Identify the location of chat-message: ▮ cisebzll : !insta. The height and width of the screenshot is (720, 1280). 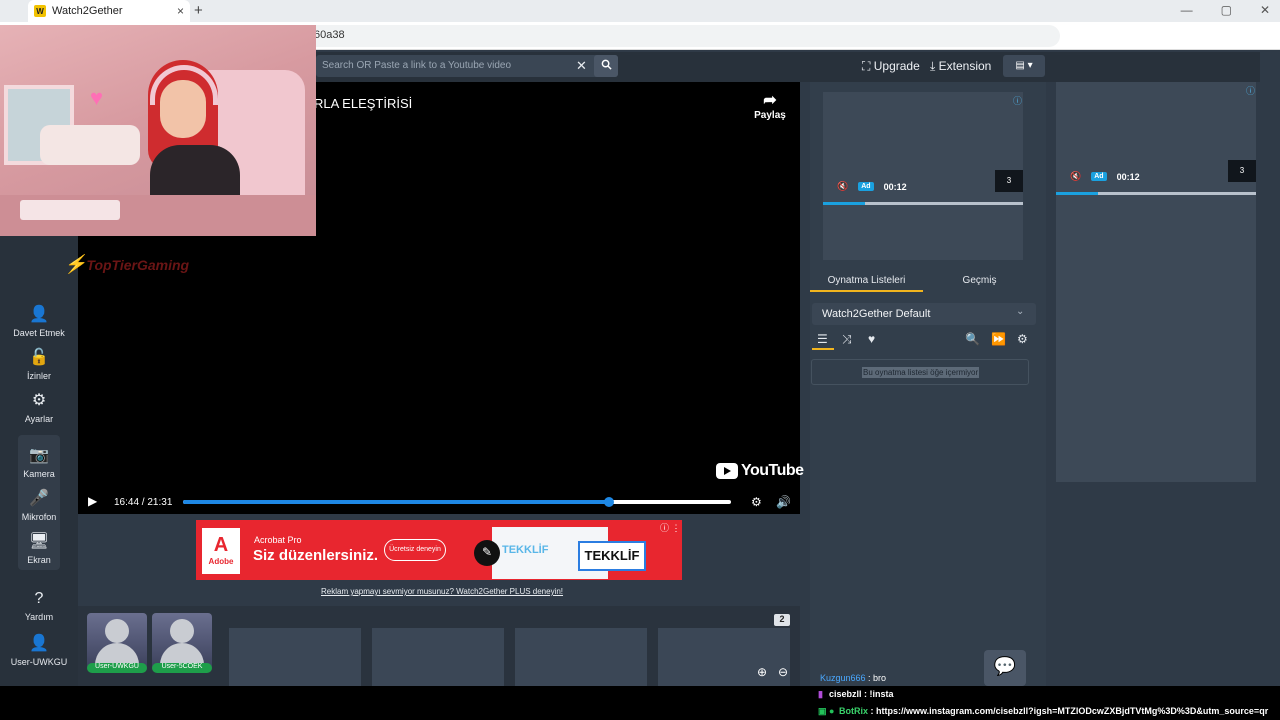
(856, 694).